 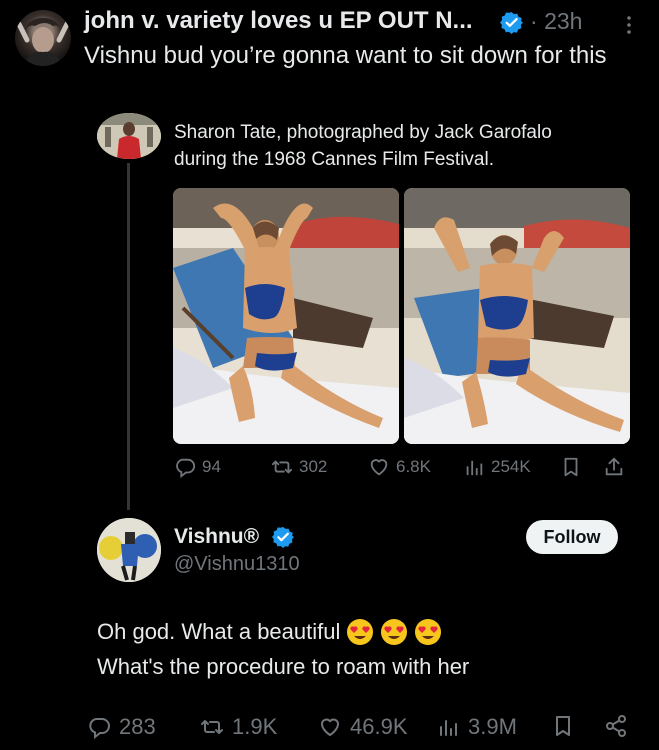 I want to click on reply-views-button: 3.9M, so click(x=476, y=727).